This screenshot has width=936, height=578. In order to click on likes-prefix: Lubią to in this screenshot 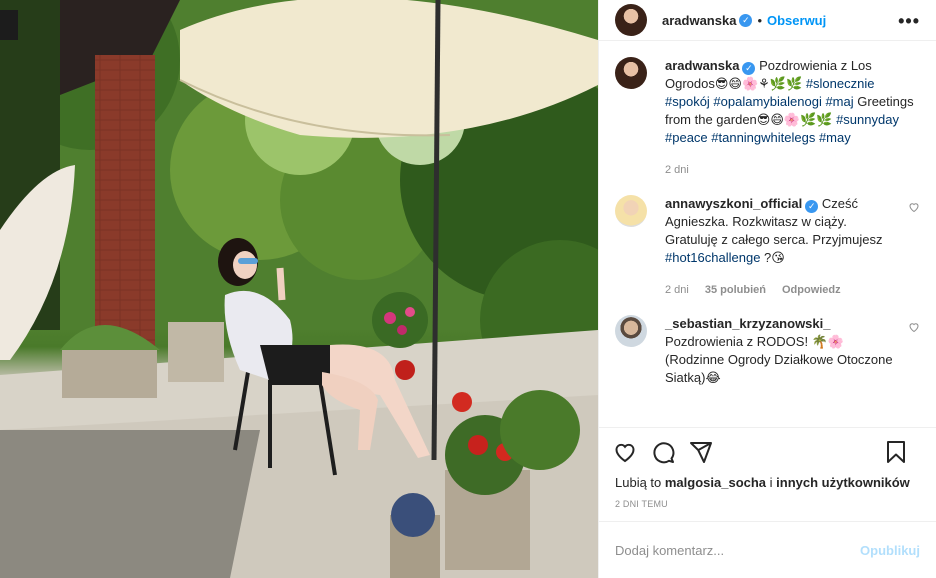, I will do `click(640, 482)`.